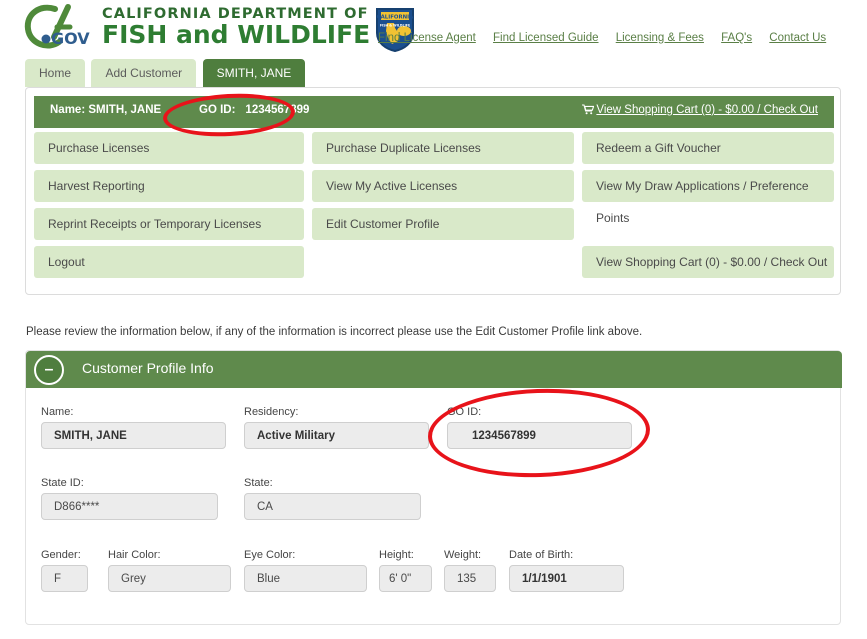 The height and width of the screenshot is (639, 867). I want to click on link-find-licensed-guide: Find Licensed Guide, so click(545, 38).